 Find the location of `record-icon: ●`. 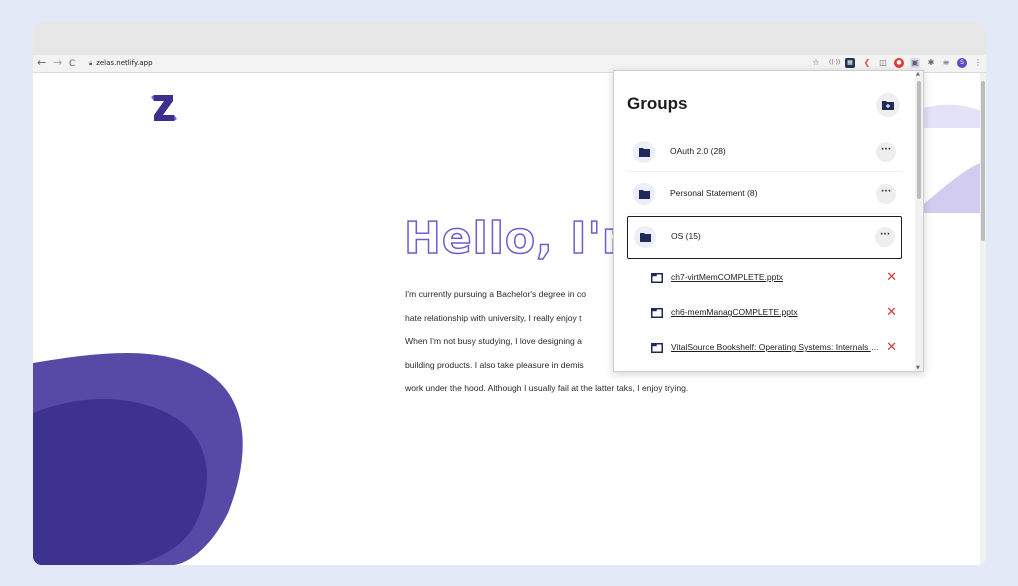

record-icon: ● is located at coordinates (899, 63).